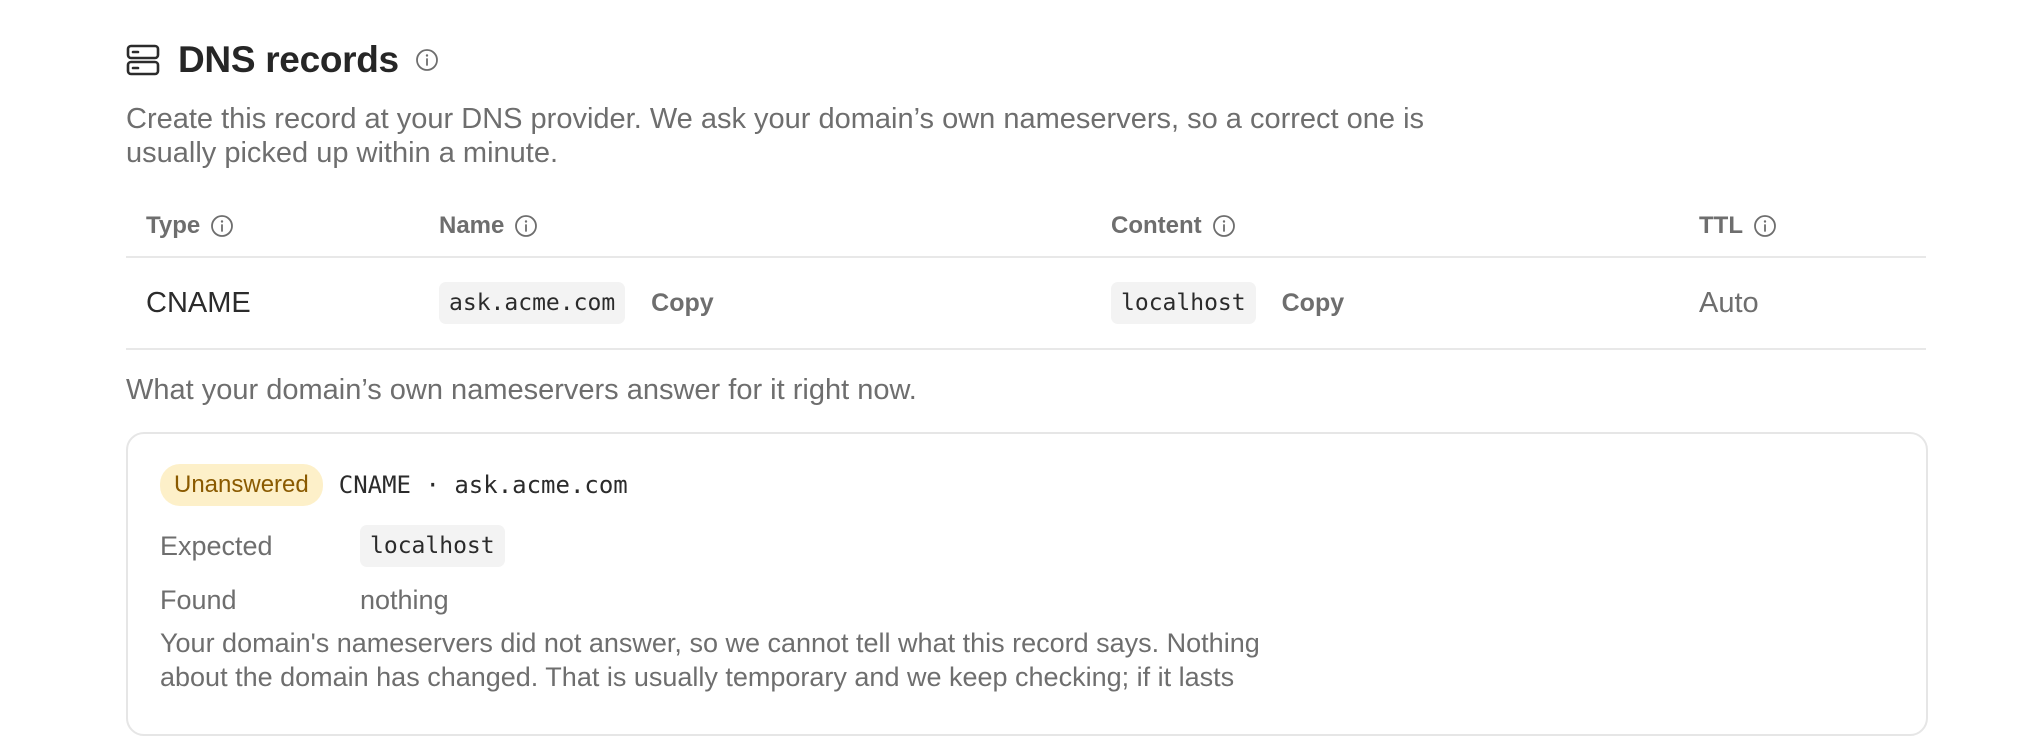  What do you see at coordinates (472, 225) in the screenshot?
I see `column-label-name: Name` at bounding box center [472, 225].